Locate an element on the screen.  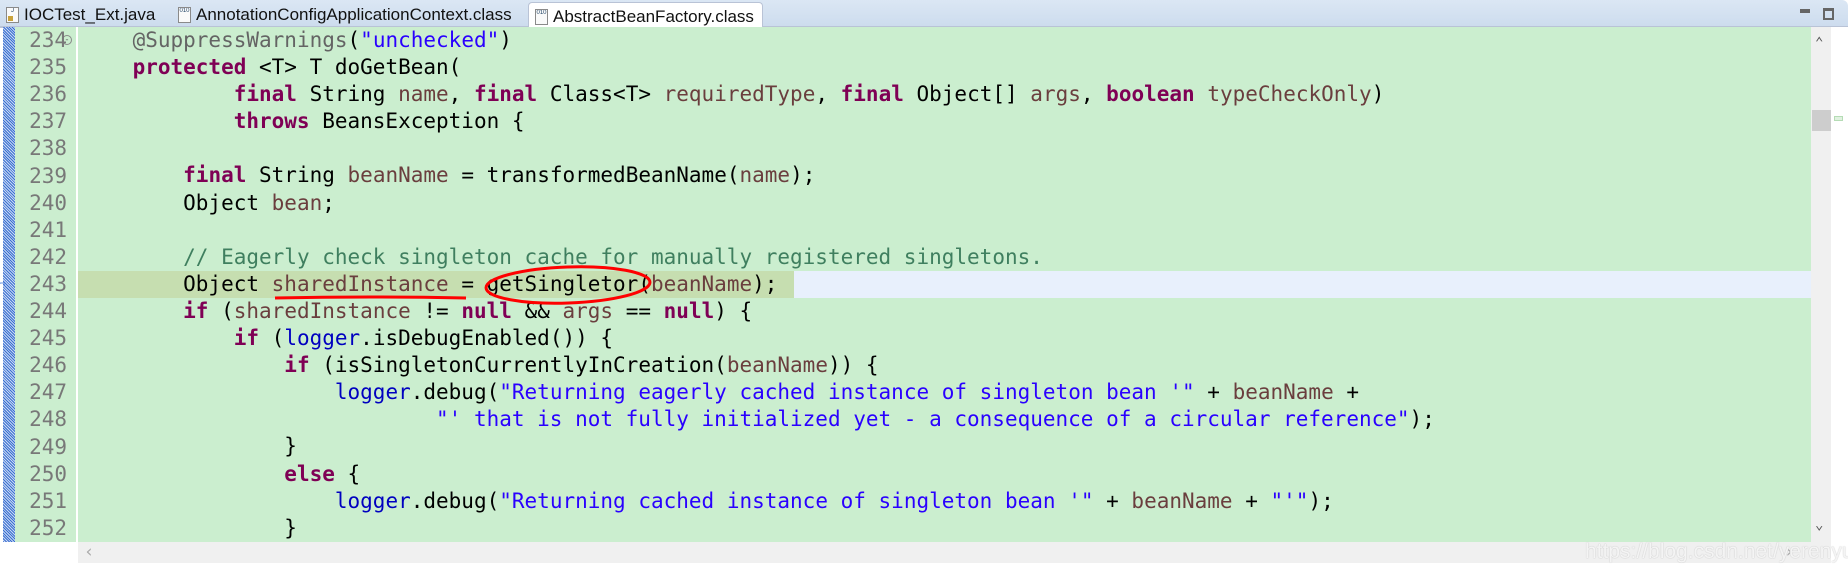
minimize-button is located at coordinates (1805, 11).